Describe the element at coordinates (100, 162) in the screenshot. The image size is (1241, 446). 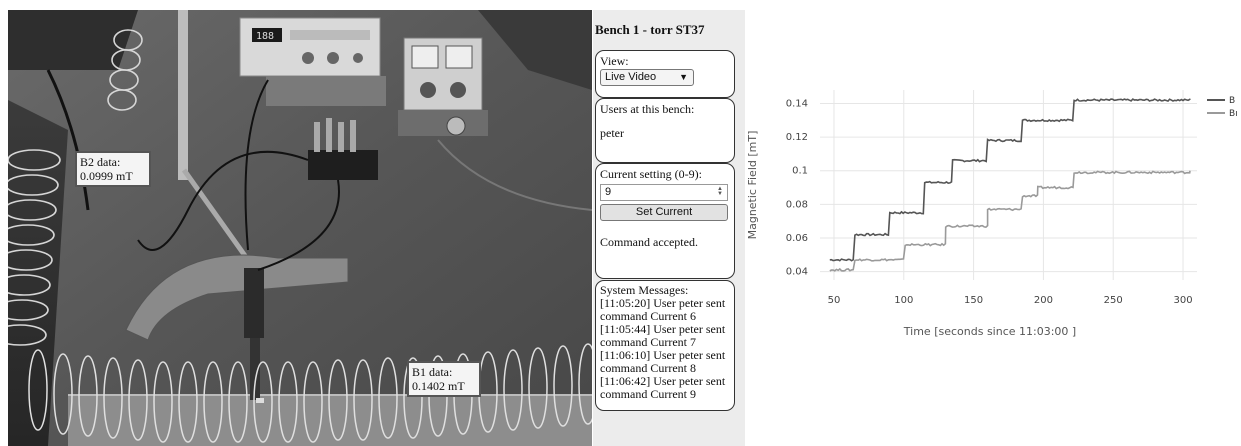
I see `b2-data-label: B2 data:` at that location.